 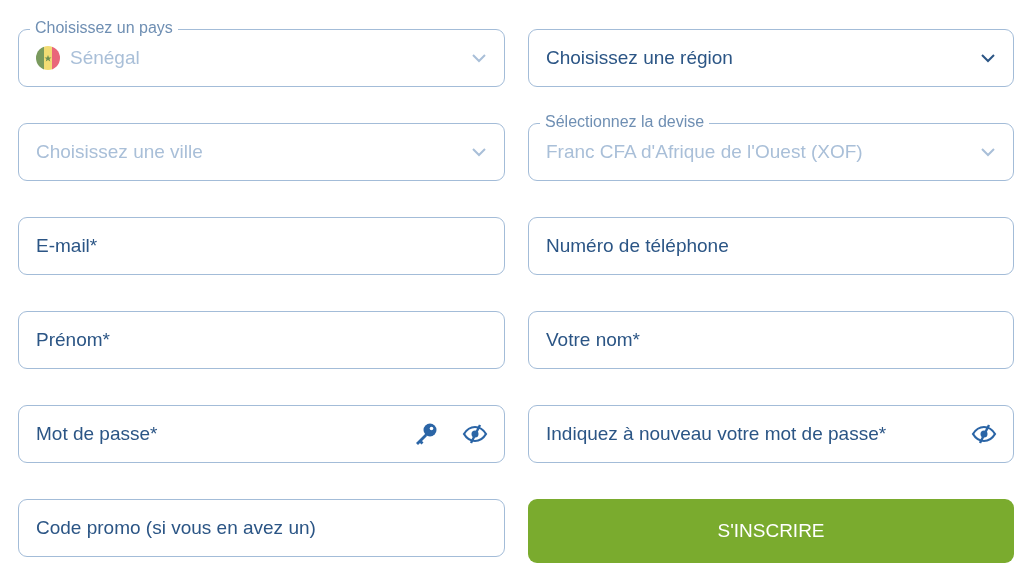 I want to click on field-label: Choisissez un pays, so click(x=104, y=28).